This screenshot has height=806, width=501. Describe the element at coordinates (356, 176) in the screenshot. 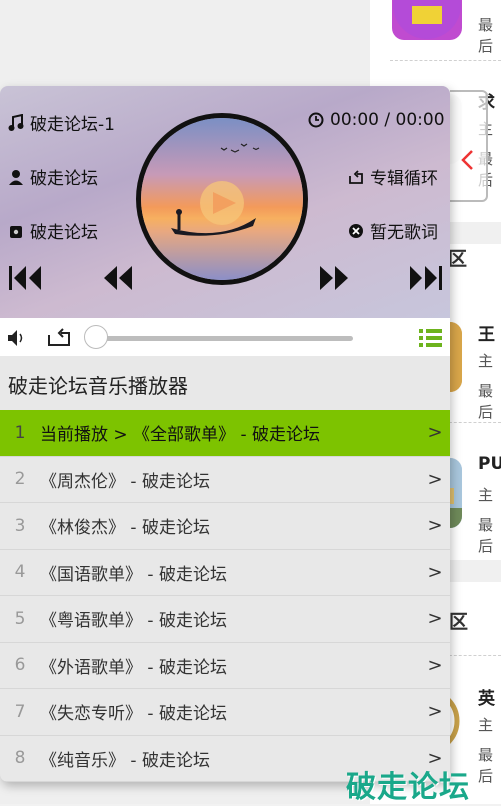

I see `loop-icon` at that location.